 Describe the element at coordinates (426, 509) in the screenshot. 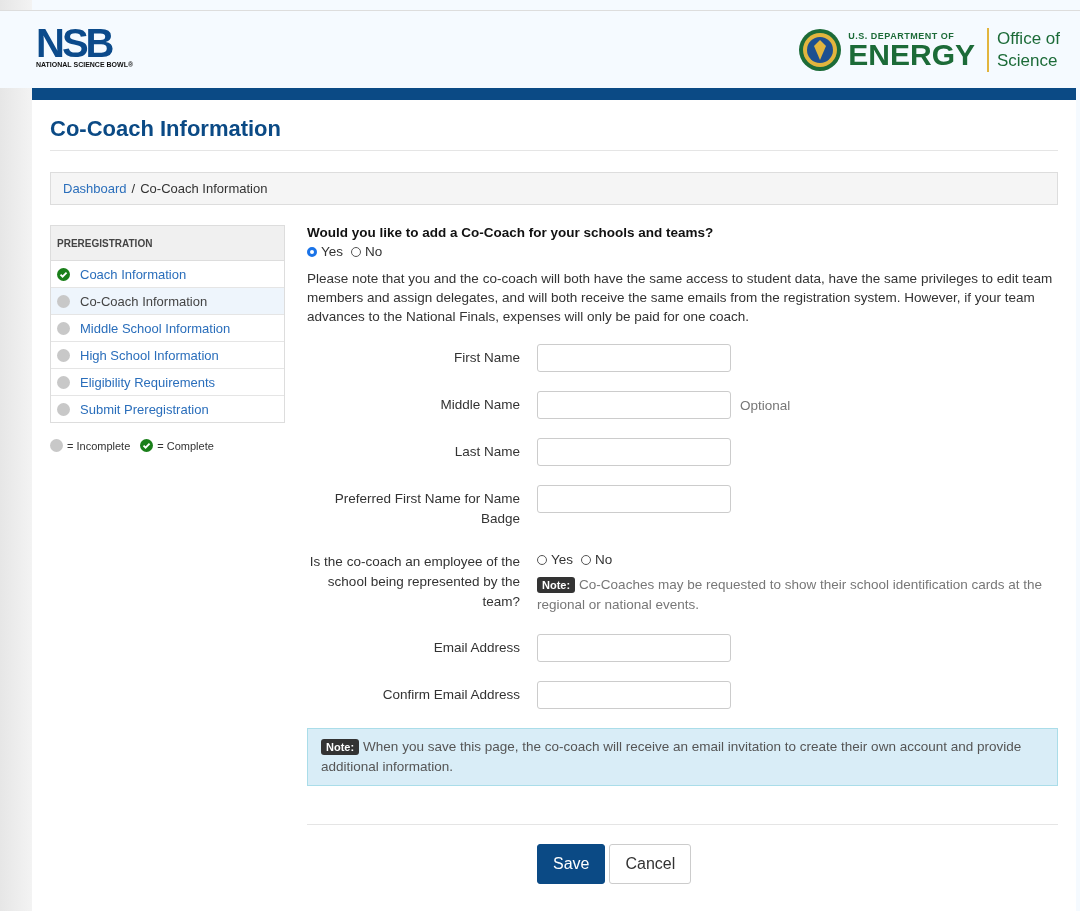

I see `field-label: Preferred First Name for Name Badge` at that location.